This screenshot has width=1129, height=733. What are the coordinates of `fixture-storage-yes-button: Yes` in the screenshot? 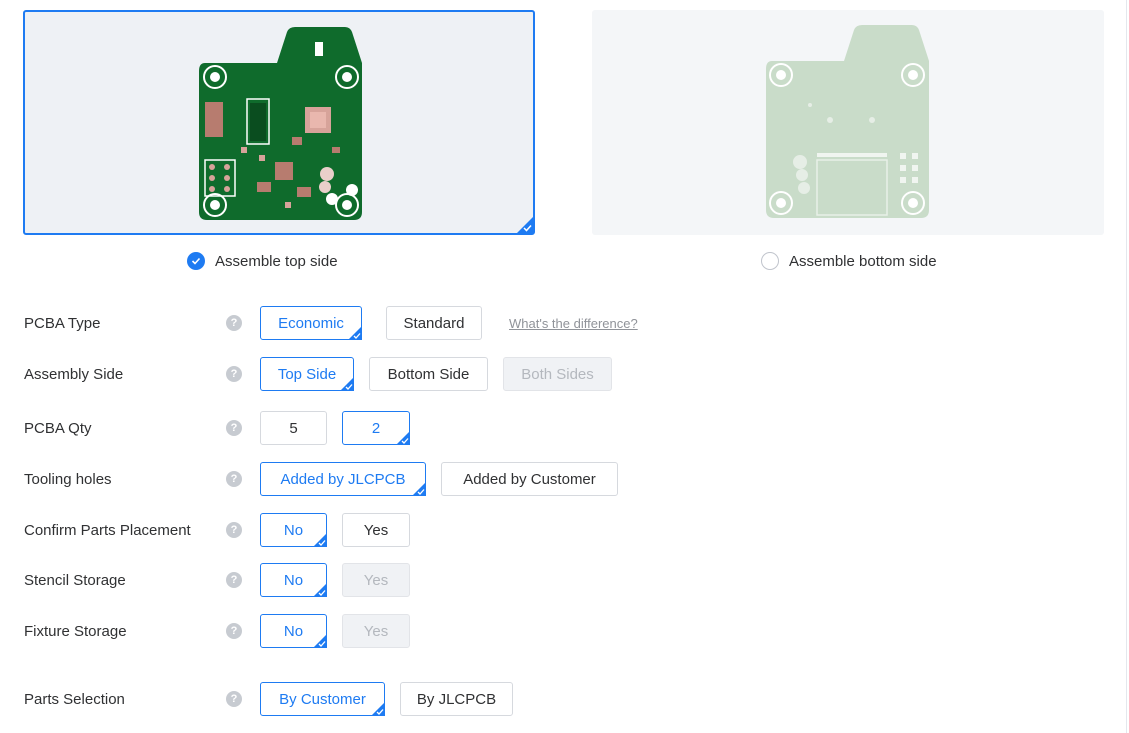 It's located at (376, 631).